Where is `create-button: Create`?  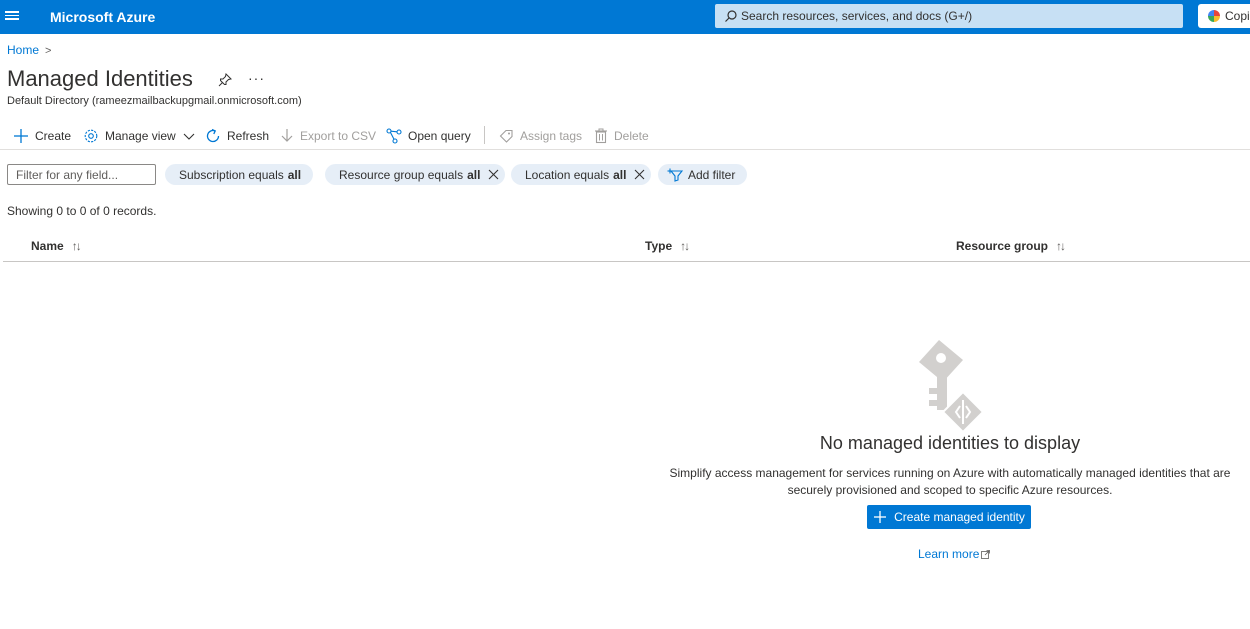 create-button: Create is located at coordinates (42, 136).